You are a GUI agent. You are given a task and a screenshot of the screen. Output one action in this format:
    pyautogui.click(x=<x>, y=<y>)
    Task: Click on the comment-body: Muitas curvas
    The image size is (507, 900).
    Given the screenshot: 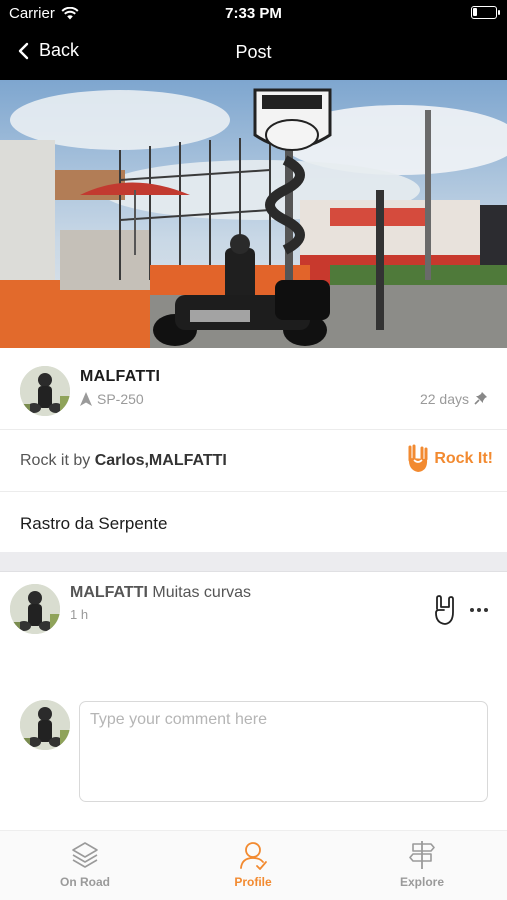 What is the action you would take?
    pyautogui.click(x=202, y=592)
    